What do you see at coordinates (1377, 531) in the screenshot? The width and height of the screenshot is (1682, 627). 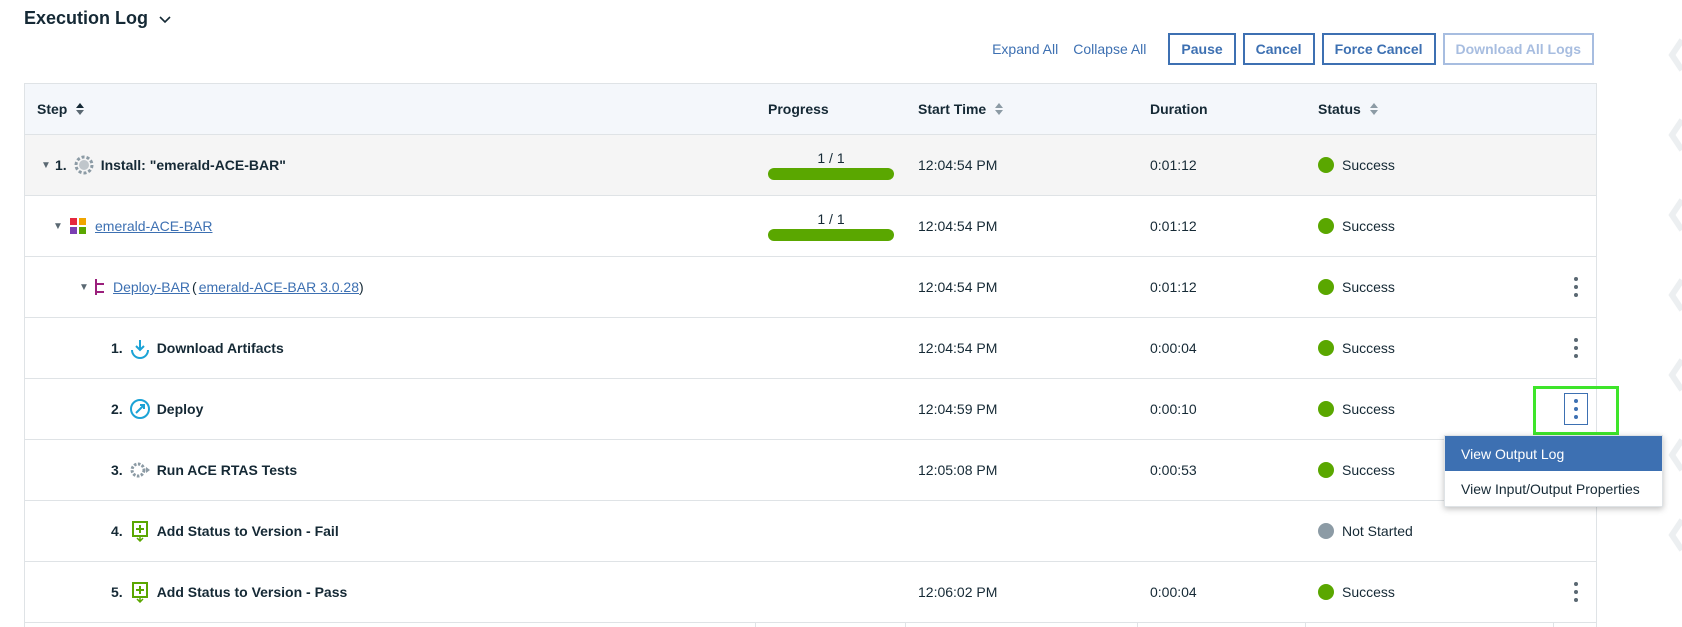 I see `status-label: Not Started` at bounding box center [1377, 531].